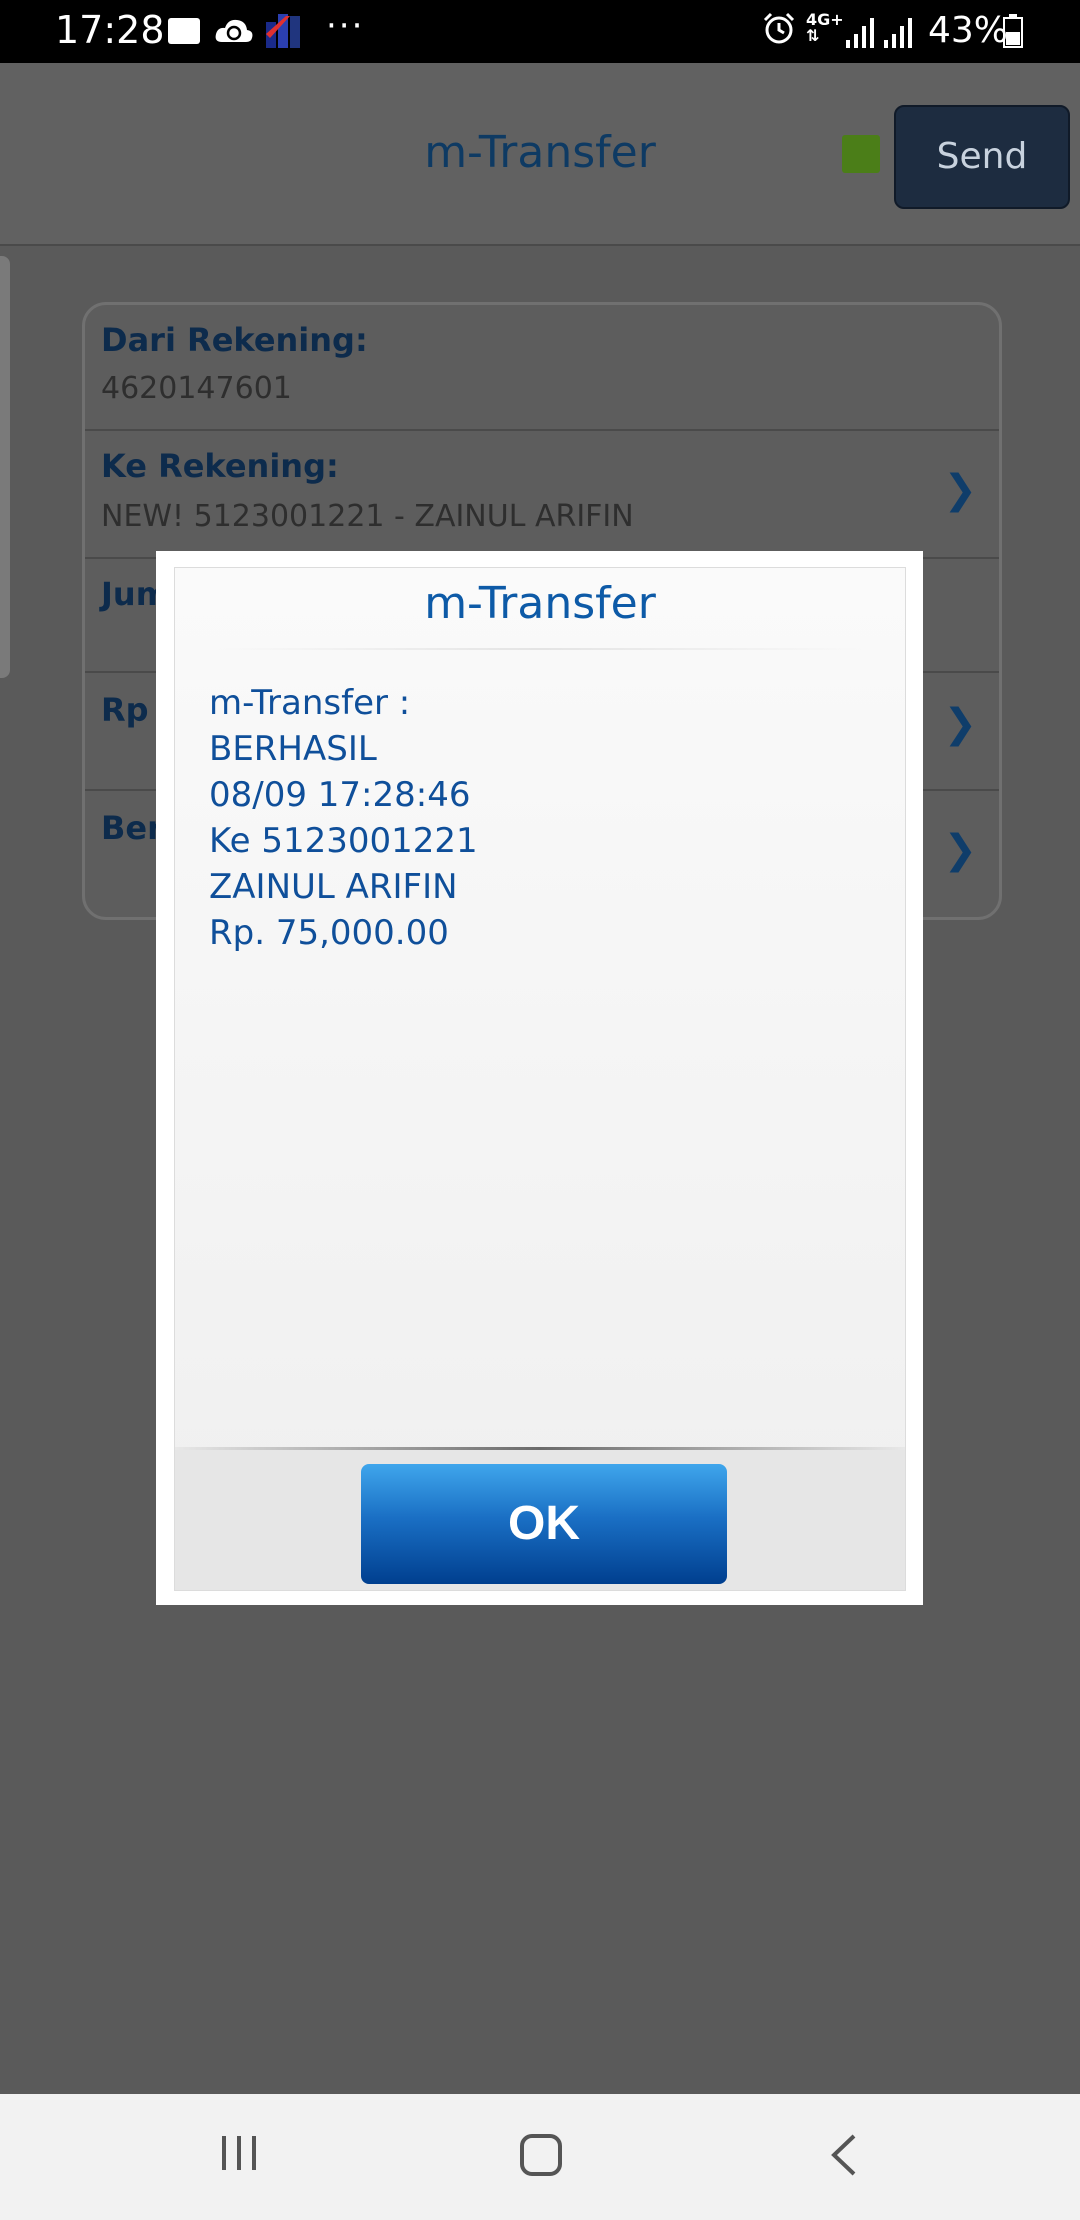 The width and height of the screenshot is (1080, 2220). Describe the element at coordinates (813, 35) in the screenshot. I see `network-arrows-icon: ⇅` at that location.